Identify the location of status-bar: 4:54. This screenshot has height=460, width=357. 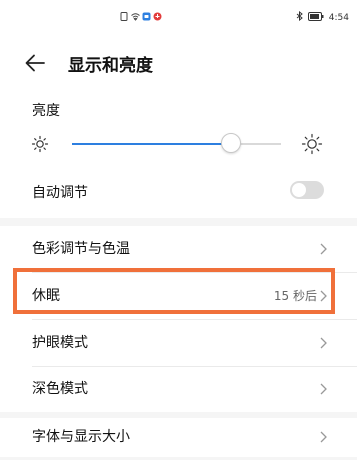
(178, 18).